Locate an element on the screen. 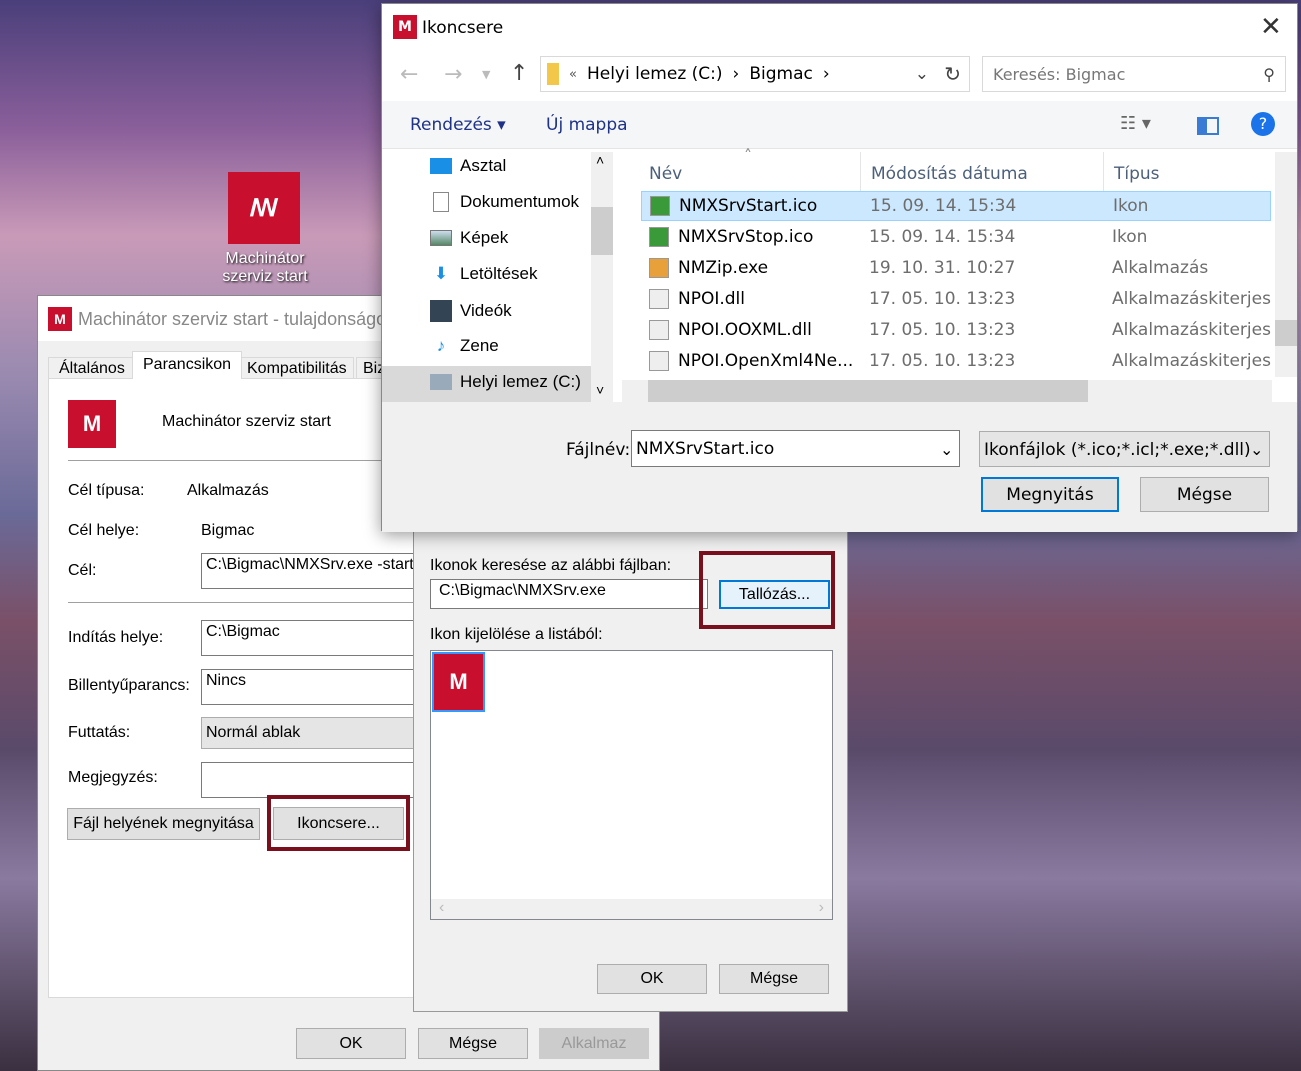  list-scrollbar-h is located at coordinates (947, 391).